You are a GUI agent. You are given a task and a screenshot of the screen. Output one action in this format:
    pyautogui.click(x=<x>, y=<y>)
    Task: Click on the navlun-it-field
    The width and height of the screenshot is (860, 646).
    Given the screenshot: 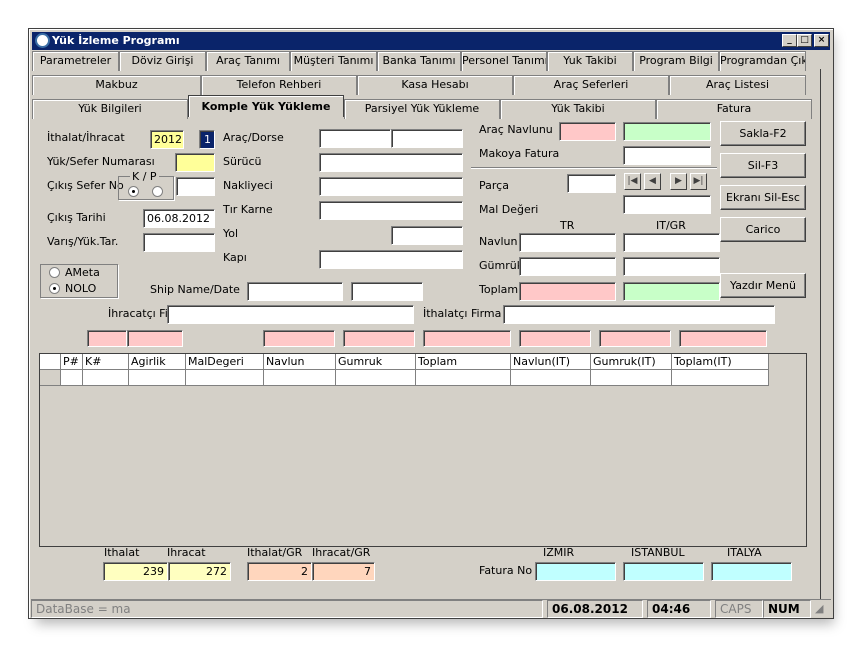 What is the action you would take?
    pyautogui.click(x=671, y=242)
    